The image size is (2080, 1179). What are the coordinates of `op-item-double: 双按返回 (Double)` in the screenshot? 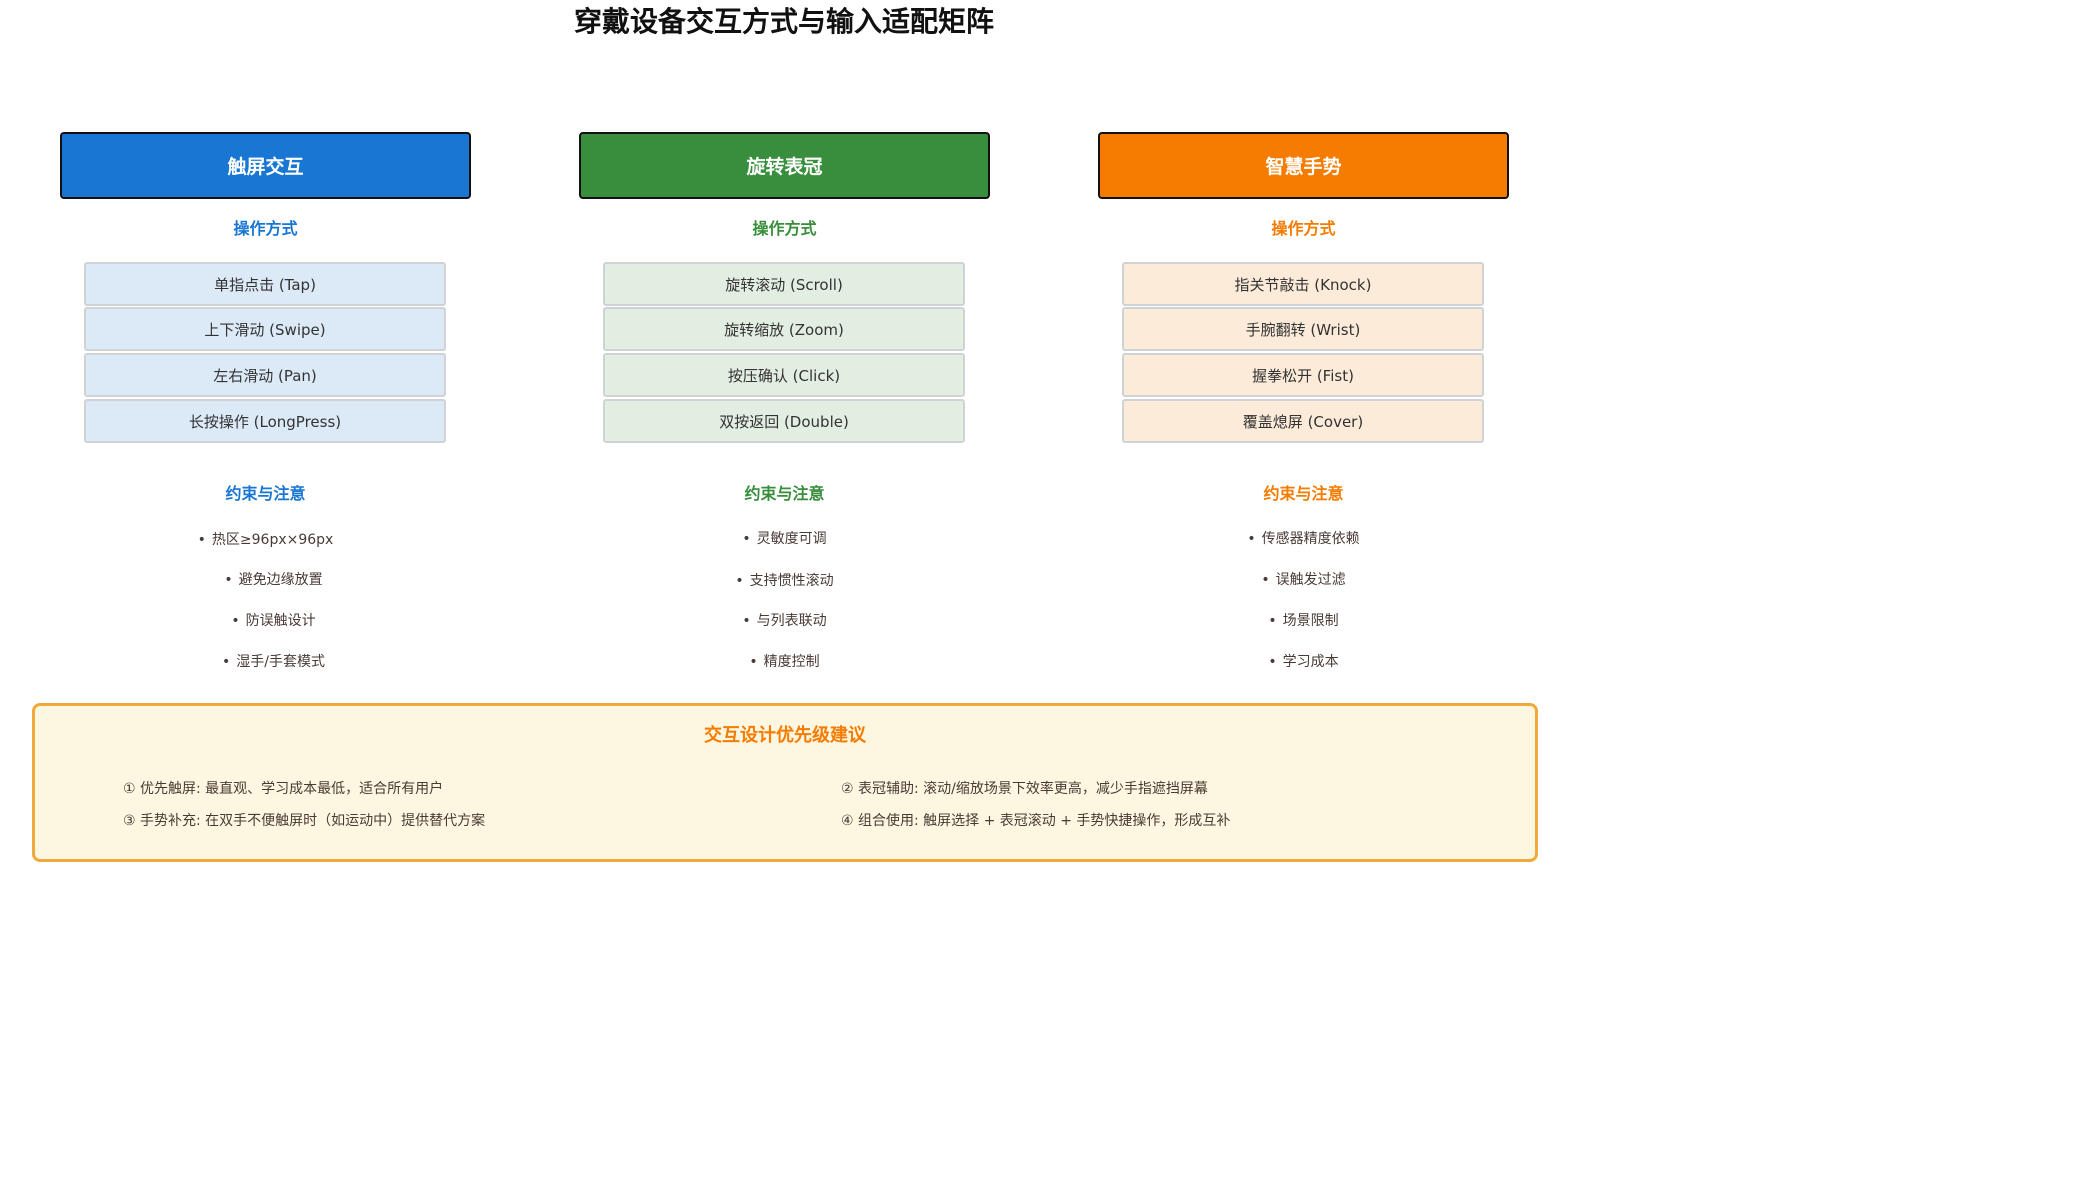 It's located at (784, 421).